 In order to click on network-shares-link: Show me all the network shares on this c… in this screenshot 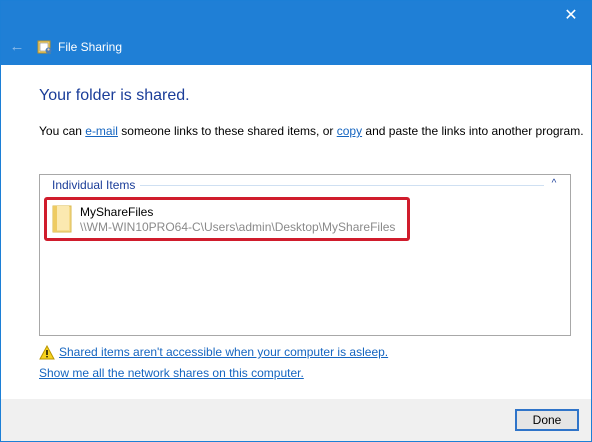, I will do `click(171, 373)`.